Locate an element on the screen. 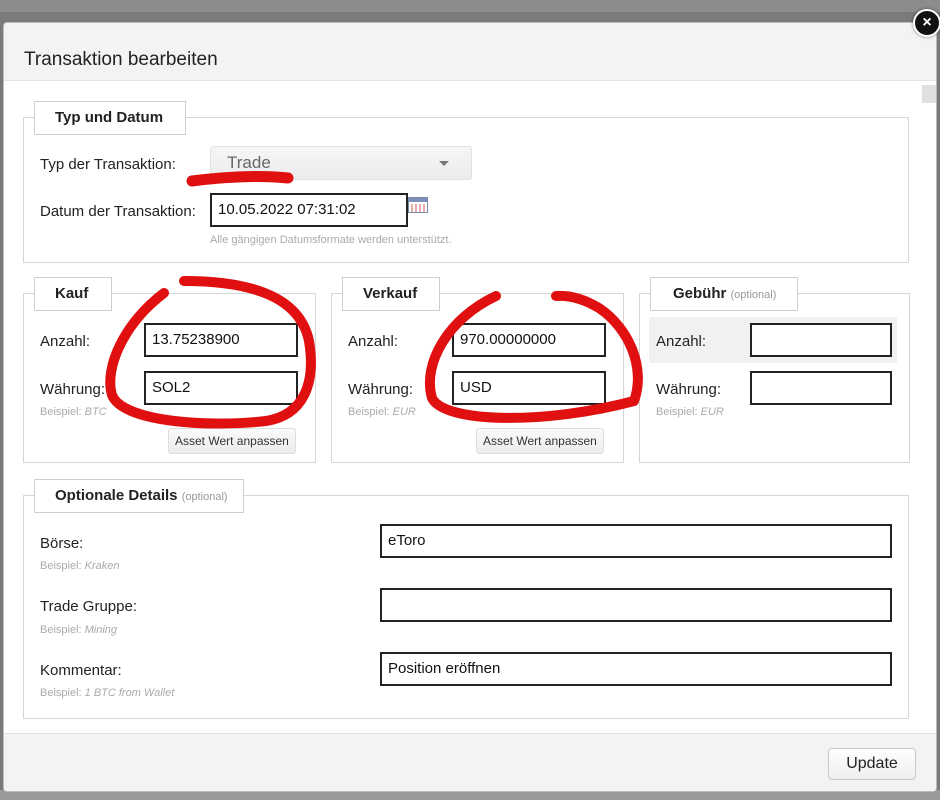 Image resolution: width=940 pixels, height=800 pixels. type-date-legend-text: Typ und Datum is located at coordinates (109, 117).